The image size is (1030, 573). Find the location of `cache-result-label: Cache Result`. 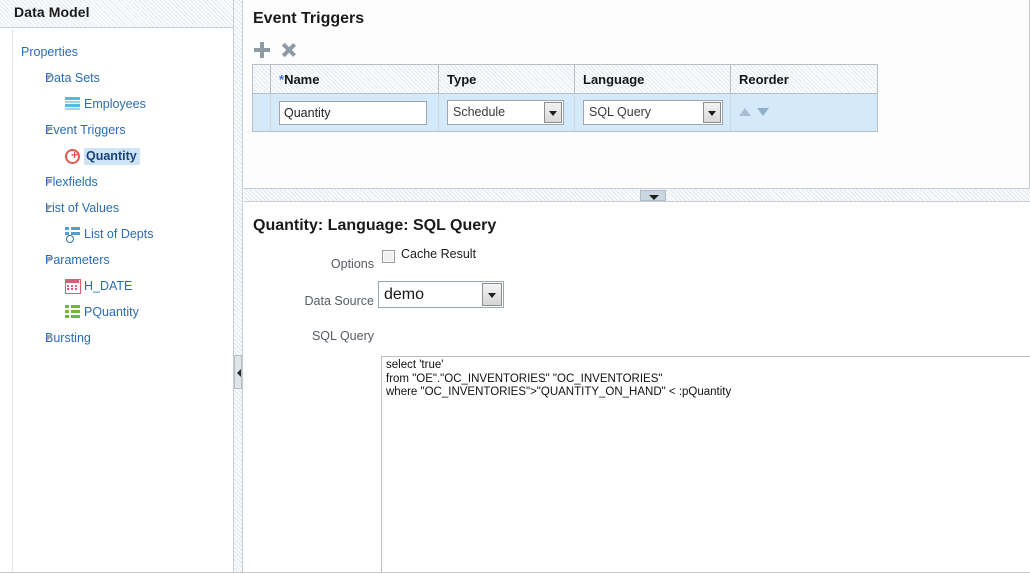

cache-result-label: Cache Result is located at coordinates (438, 254).